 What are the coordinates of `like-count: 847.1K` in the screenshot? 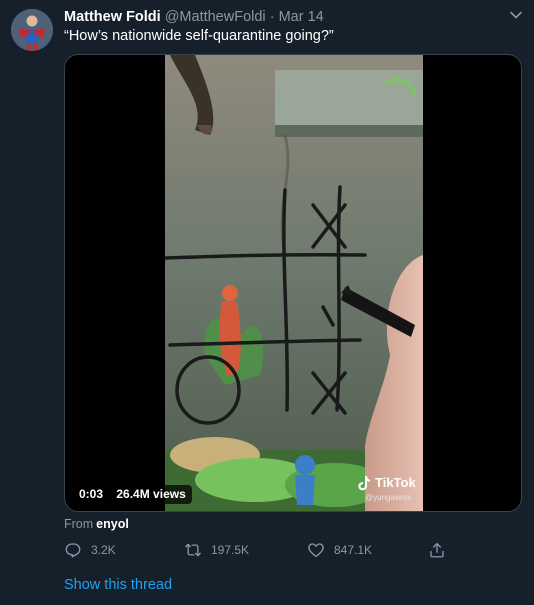 It's located at (353, 550).